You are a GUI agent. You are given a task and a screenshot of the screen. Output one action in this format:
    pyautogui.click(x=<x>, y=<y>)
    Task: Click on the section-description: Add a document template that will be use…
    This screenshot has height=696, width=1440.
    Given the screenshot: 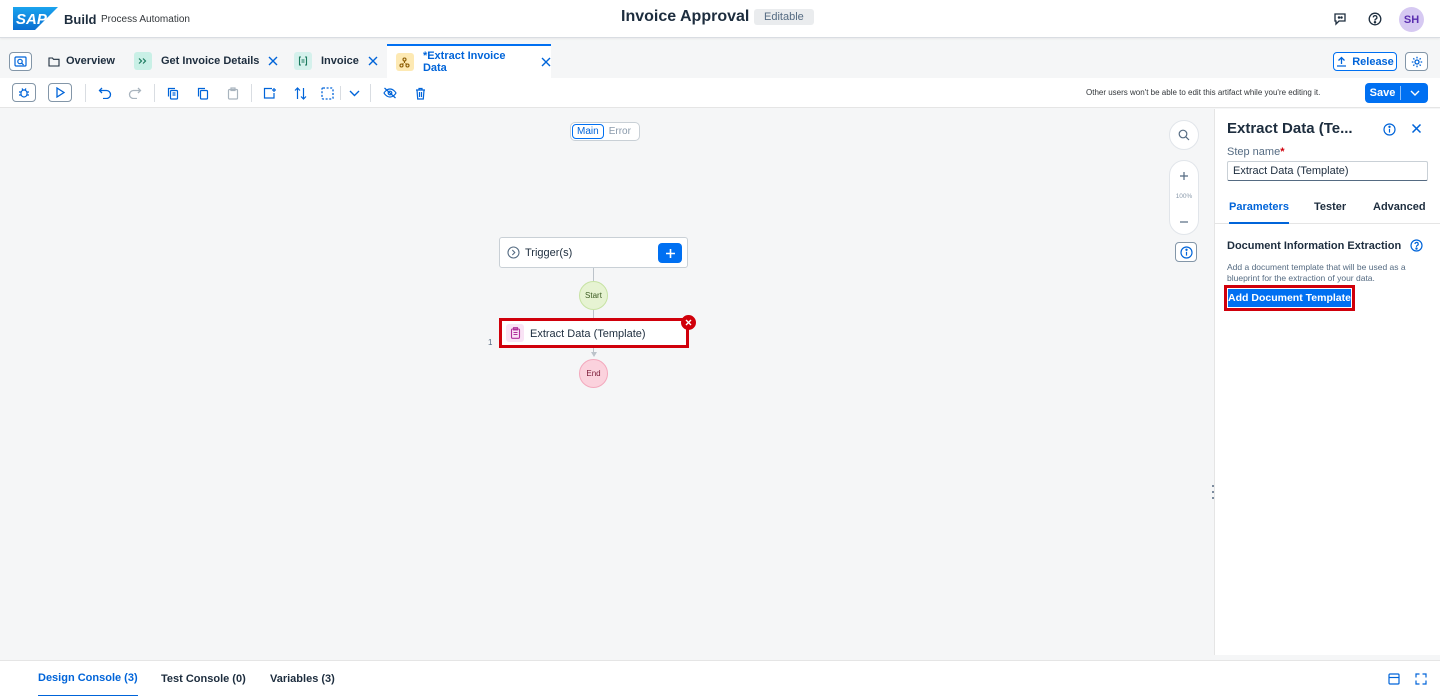 What is the action you would take?
    pyautogui.click(x=1316, y=272)
    